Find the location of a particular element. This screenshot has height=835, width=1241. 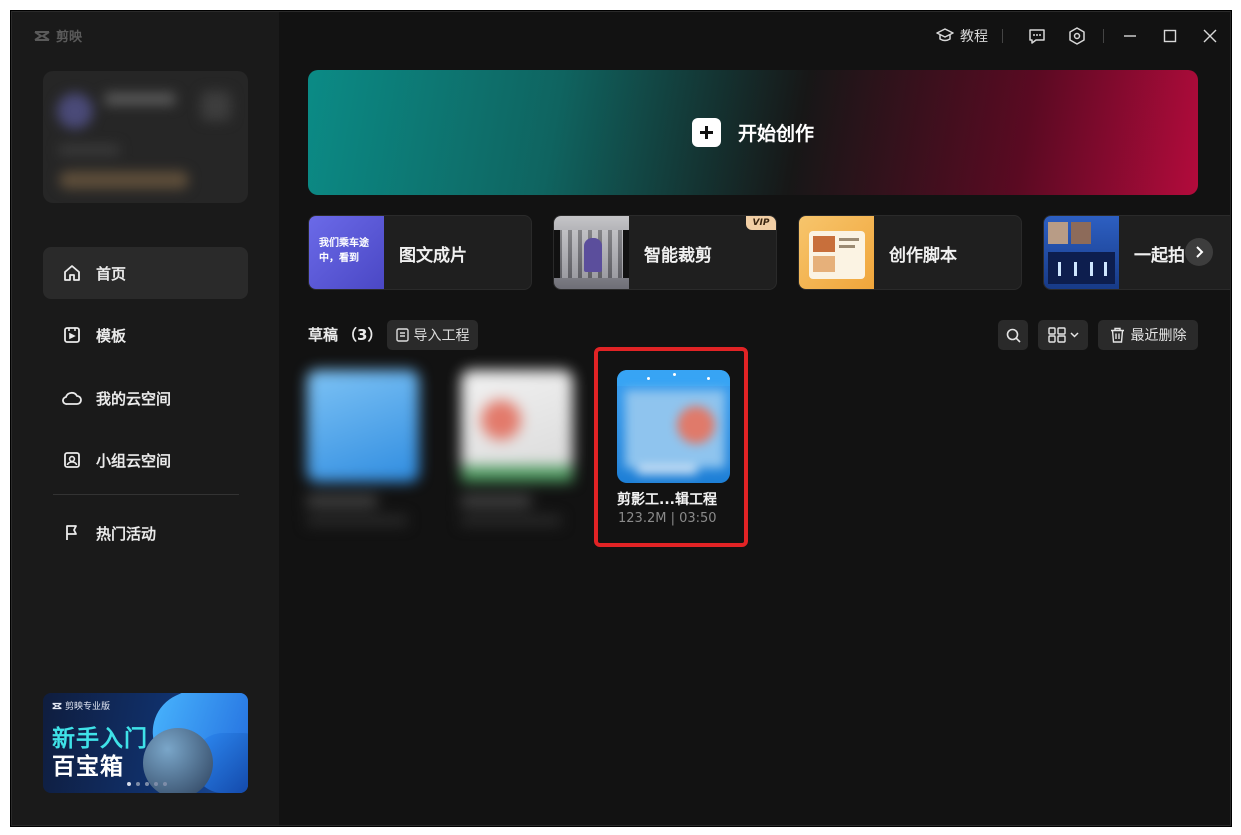

sidebar-item-label: 小组云空间 is located at coordinates (134, 460).